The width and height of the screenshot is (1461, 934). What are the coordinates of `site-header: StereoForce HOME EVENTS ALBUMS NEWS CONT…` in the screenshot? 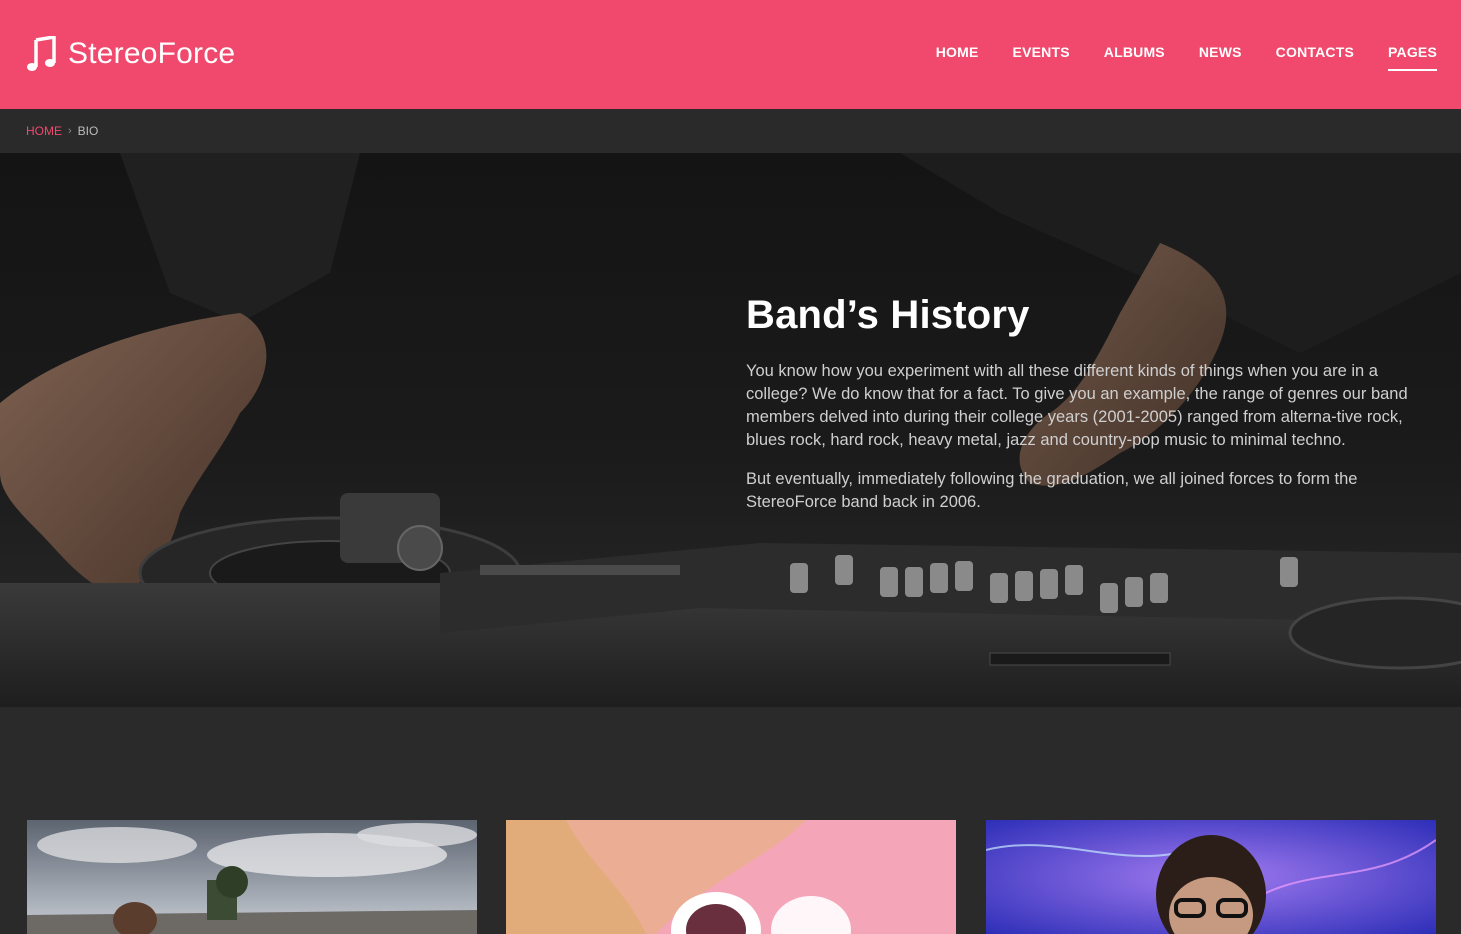 It's located at (730, 54).